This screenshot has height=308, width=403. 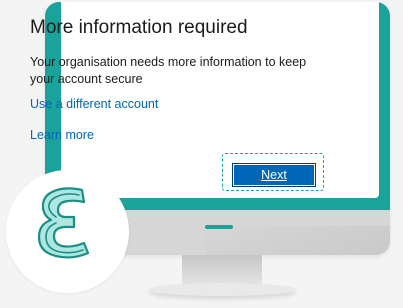 I want to click on monitor-chin-shadow, so click(x=297, y=240).